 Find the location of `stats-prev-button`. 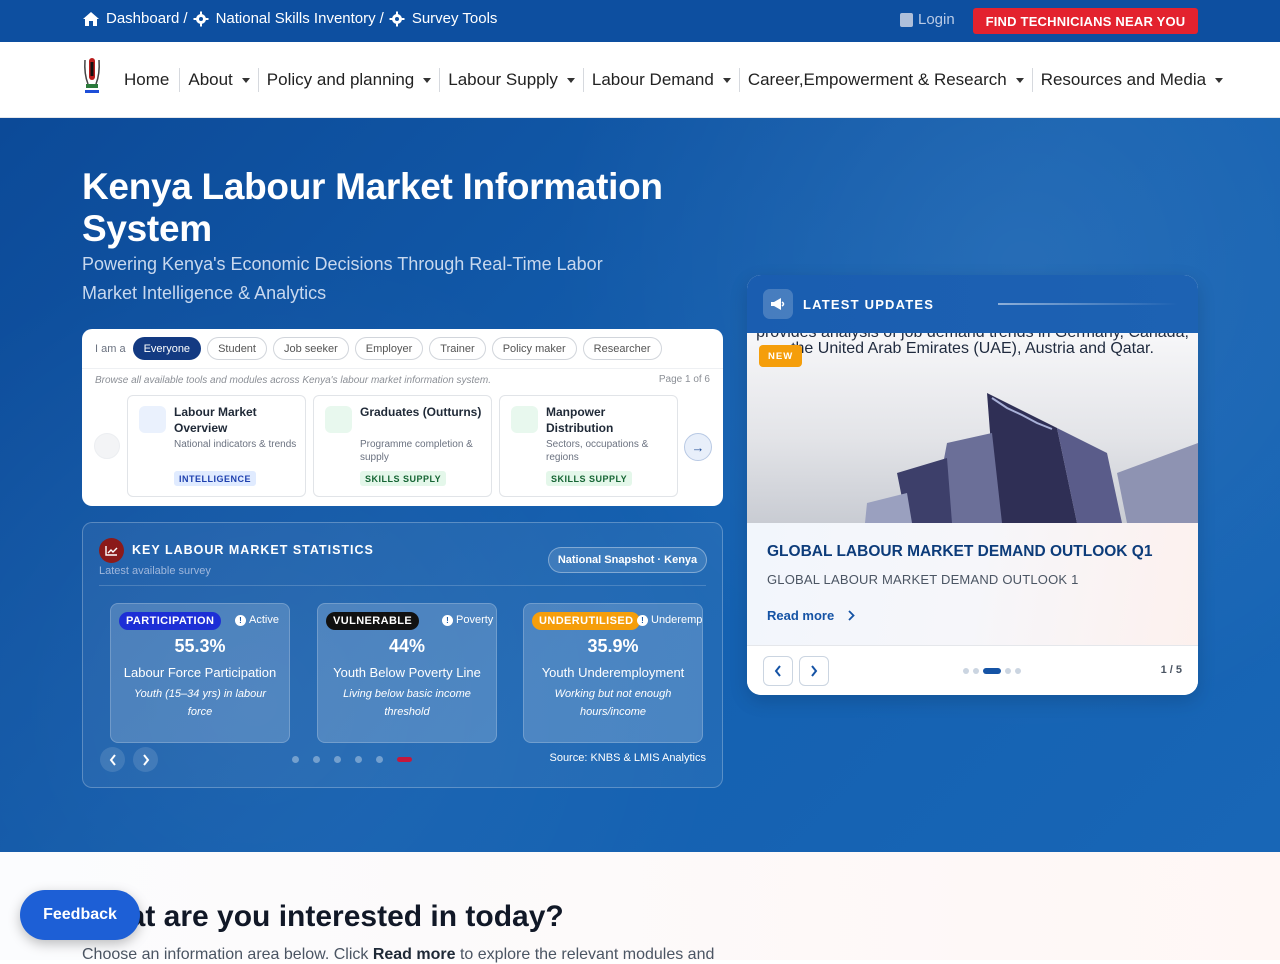

stats-prev-button is located at coordinates (112, 759).